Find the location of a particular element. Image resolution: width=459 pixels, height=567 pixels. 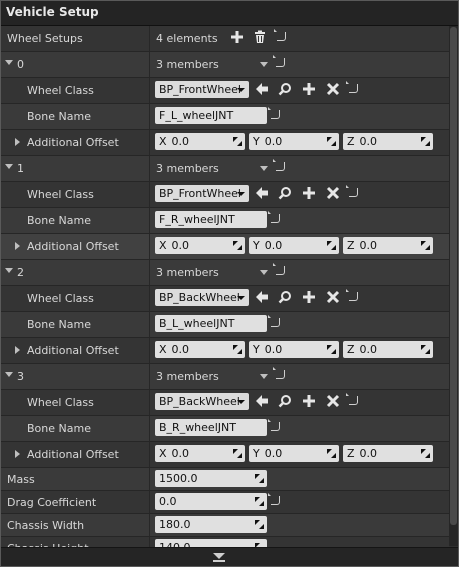

wheel-index: 0 is located at coordinates (20, 64).